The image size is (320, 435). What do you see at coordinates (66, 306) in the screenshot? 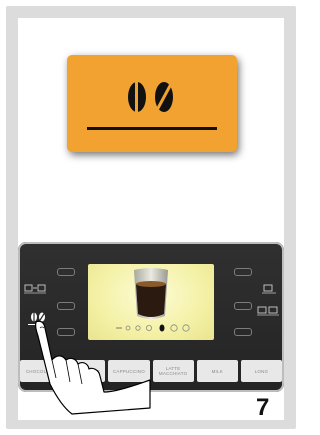
I see `left-mid-button` at bounding box center [66, 306].